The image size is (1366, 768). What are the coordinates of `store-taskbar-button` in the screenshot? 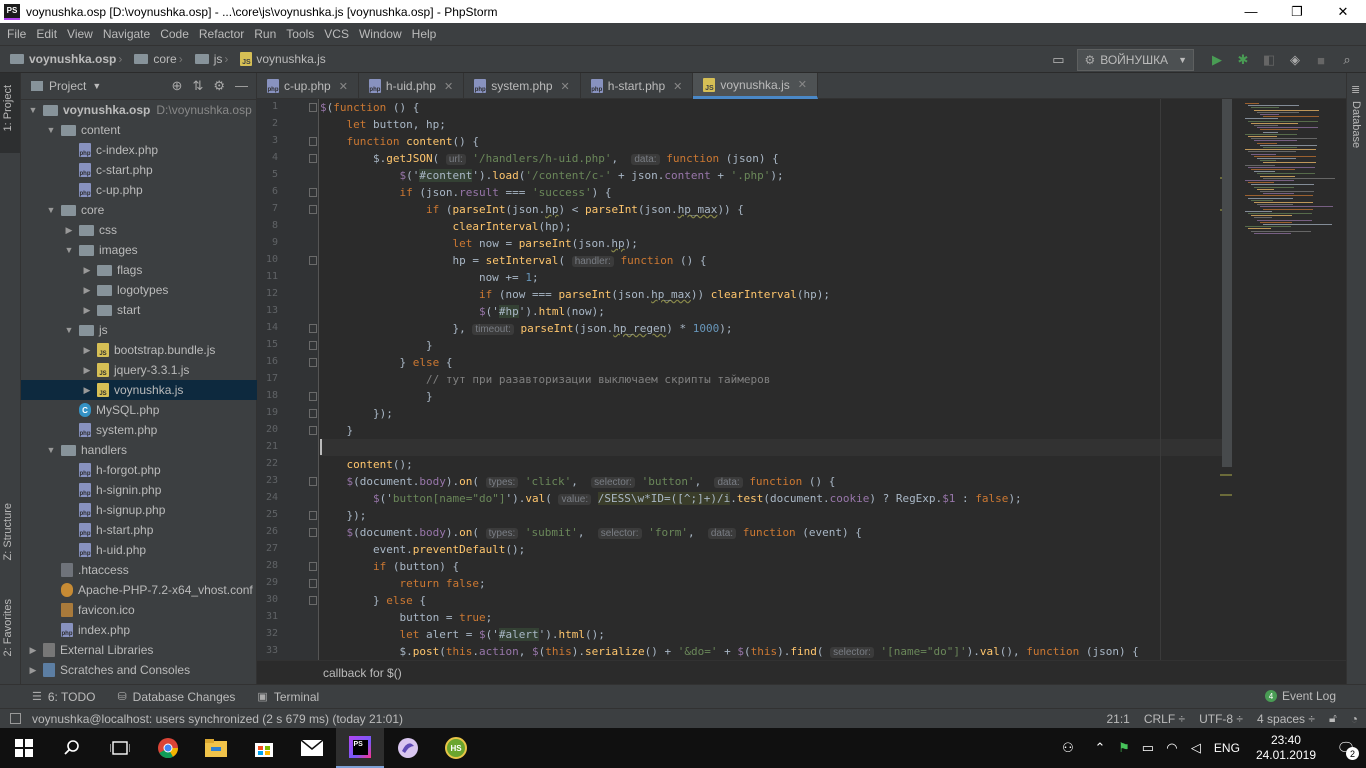 It's located at (264, 748).